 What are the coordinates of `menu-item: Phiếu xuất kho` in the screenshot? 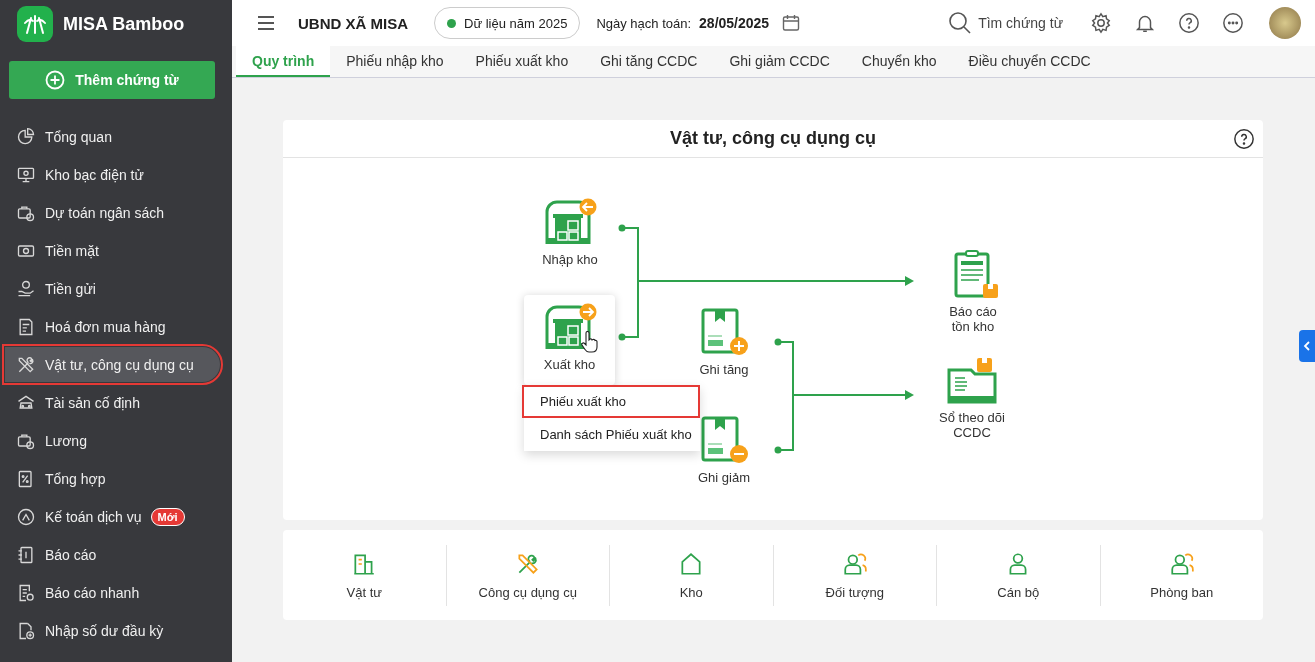 It's located at (611, 401).